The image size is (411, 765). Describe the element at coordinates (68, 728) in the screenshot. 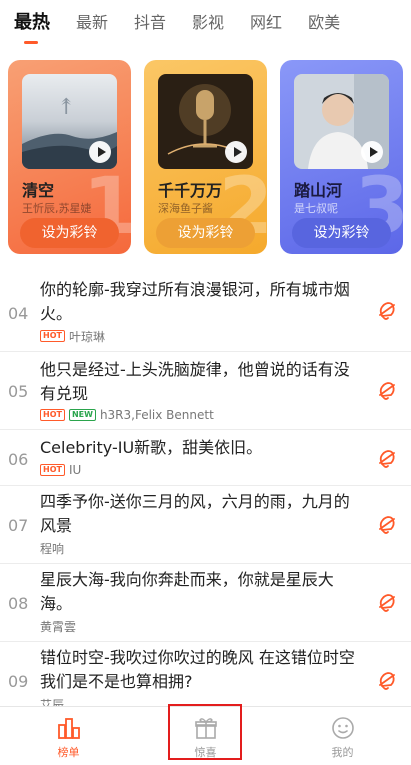

I see `chart-icon` at that location.